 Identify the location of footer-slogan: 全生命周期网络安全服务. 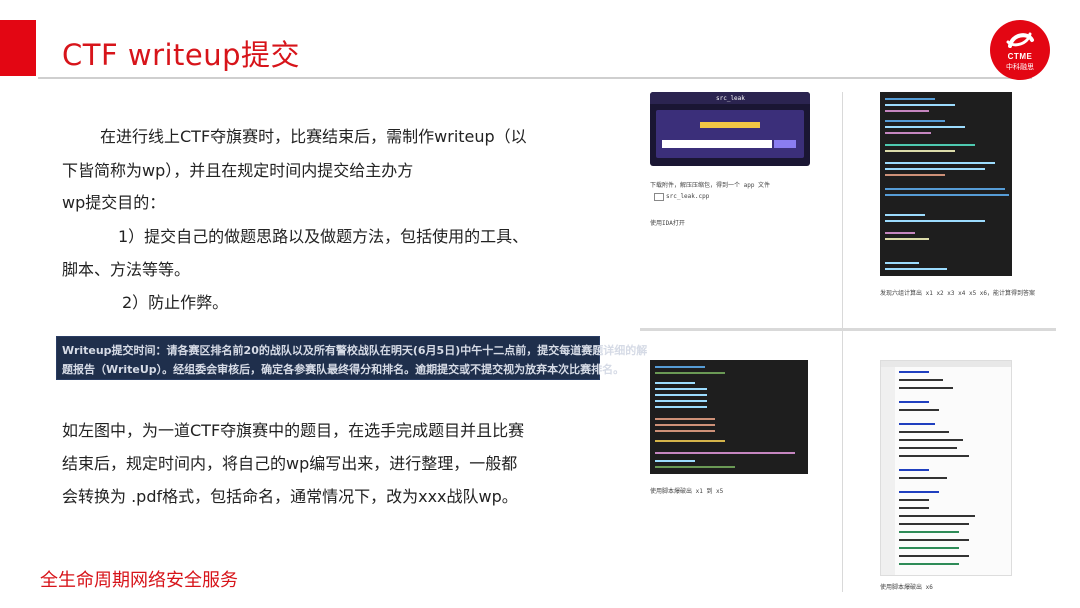
(139, 580).